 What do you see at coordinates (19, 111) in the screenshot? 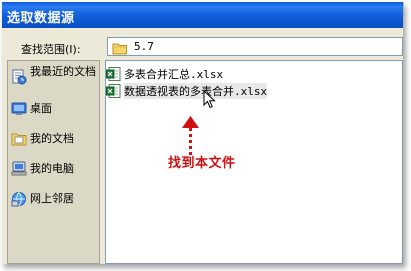
I see `desktop-icon` at bounding box center [19, 111].